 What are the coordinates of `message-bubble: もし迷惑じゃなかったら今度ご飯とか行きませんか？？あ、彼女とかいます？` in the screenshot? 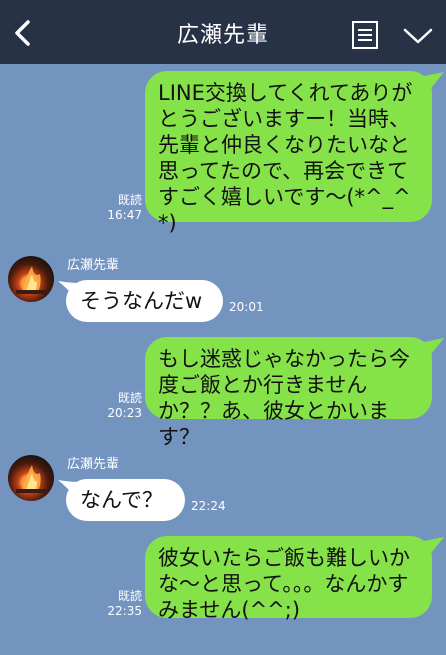 It's located at (288, 393).